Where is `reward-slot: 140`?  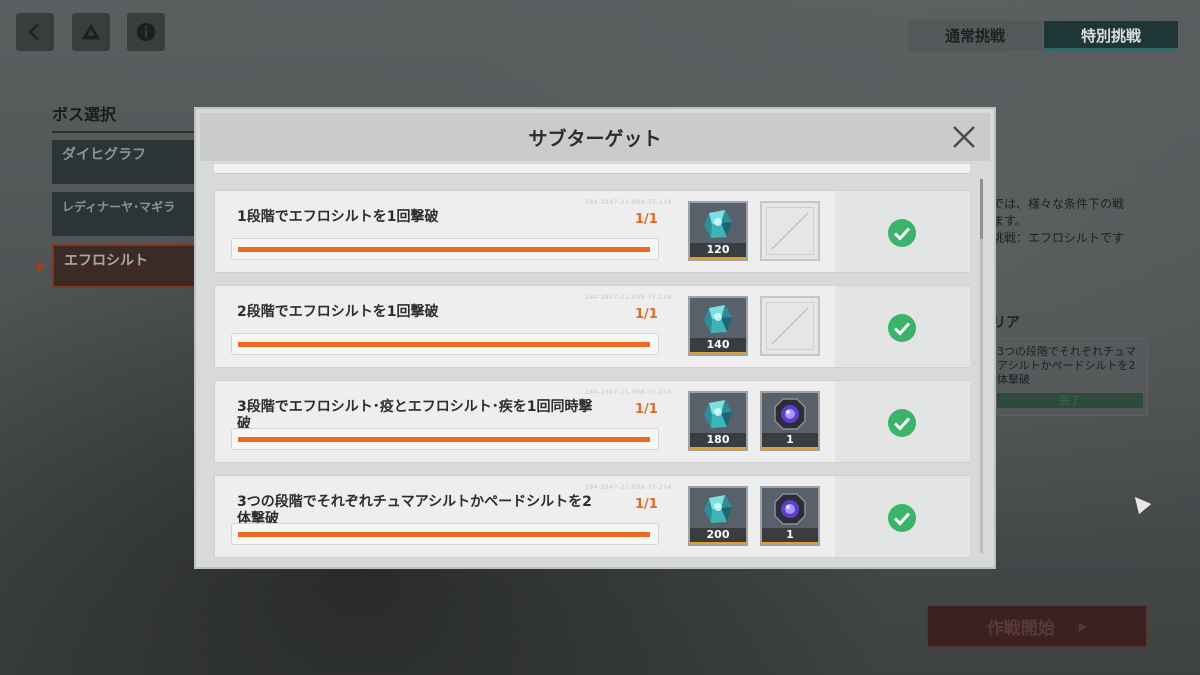 reward-slot: 140 is located at coordinates (718, 326).